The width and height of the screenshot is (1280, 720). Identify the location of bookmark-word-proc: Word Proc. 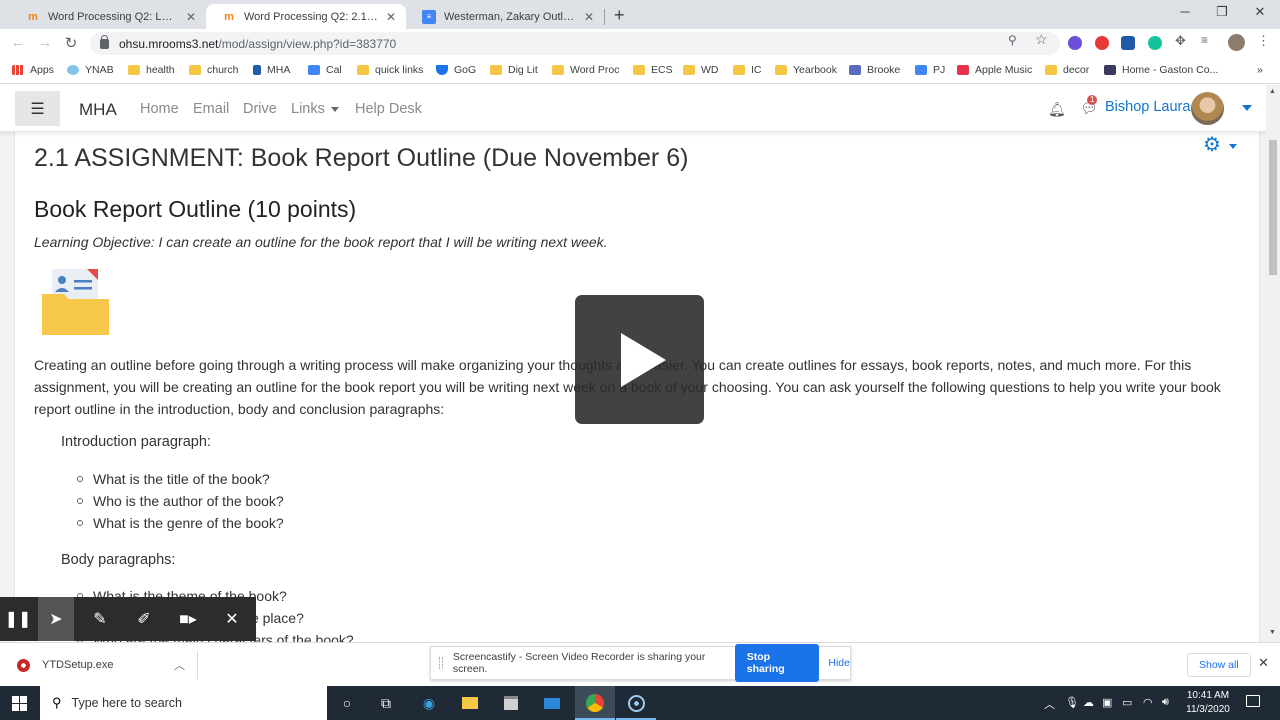
(585, 70).